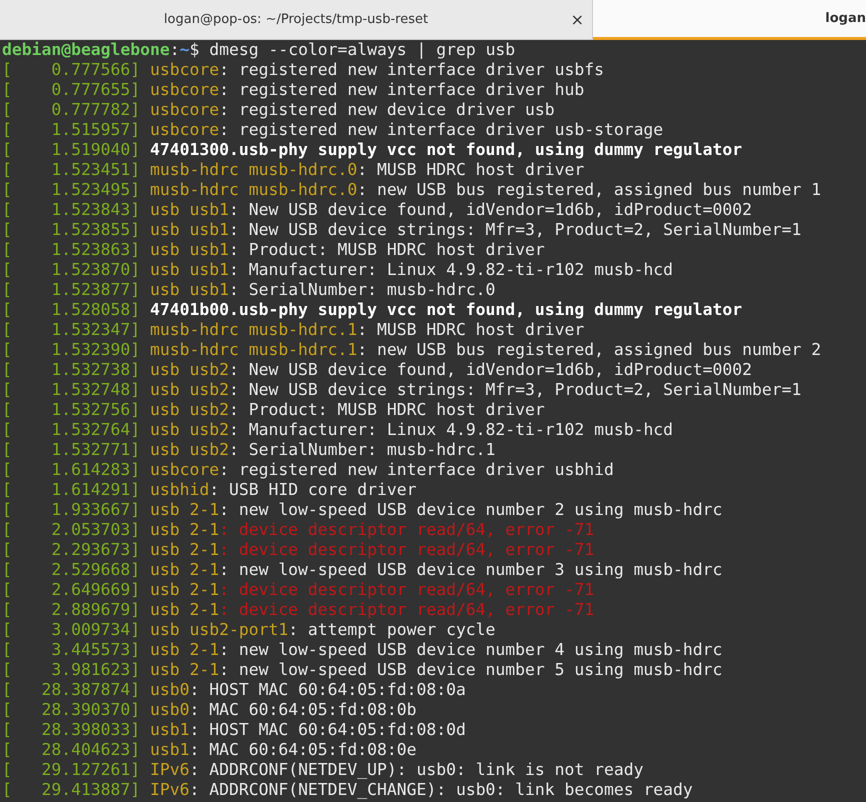  What do you see at coordinates (328, 730) in the screenshot?
I see `log-message: : HOST MAC 60:64:05:fd:08:0d` at bounding box center [328, 730].